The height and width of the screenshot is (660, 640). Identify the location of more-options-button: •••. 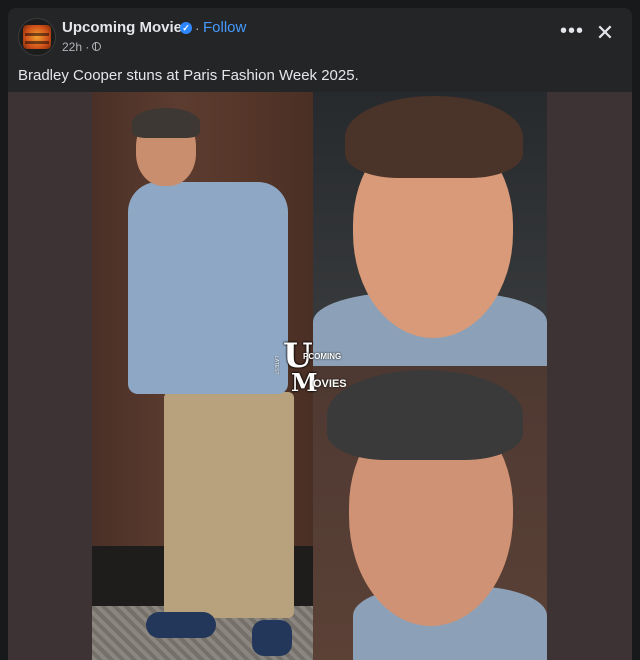
(572, 34).